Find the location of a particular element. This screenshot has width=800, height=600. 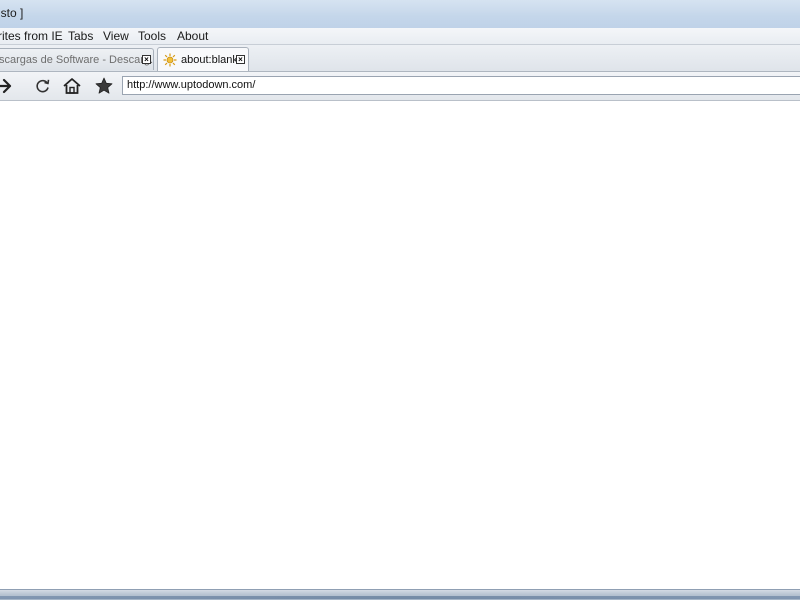

window-title: isto ] is located at coordinates (12, 13).